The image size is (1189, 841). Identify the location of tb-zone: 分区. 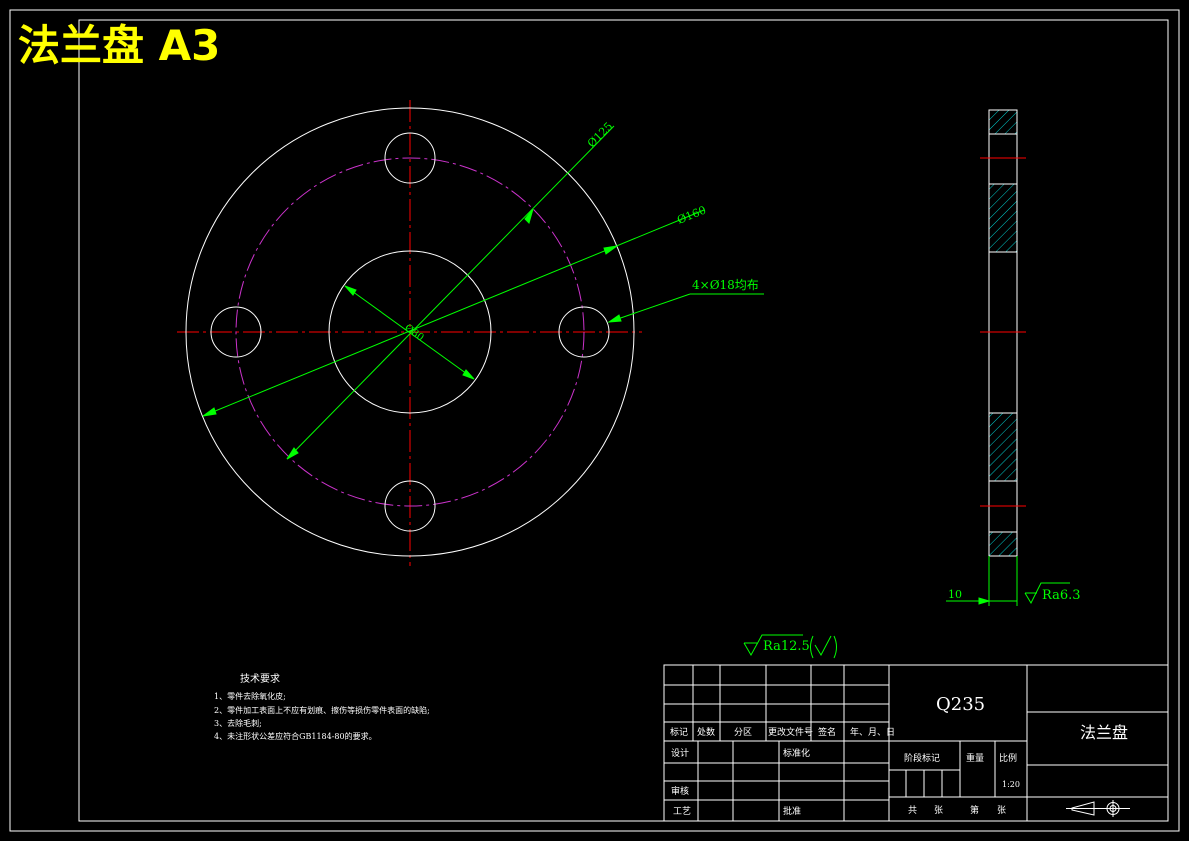
(743, 732).